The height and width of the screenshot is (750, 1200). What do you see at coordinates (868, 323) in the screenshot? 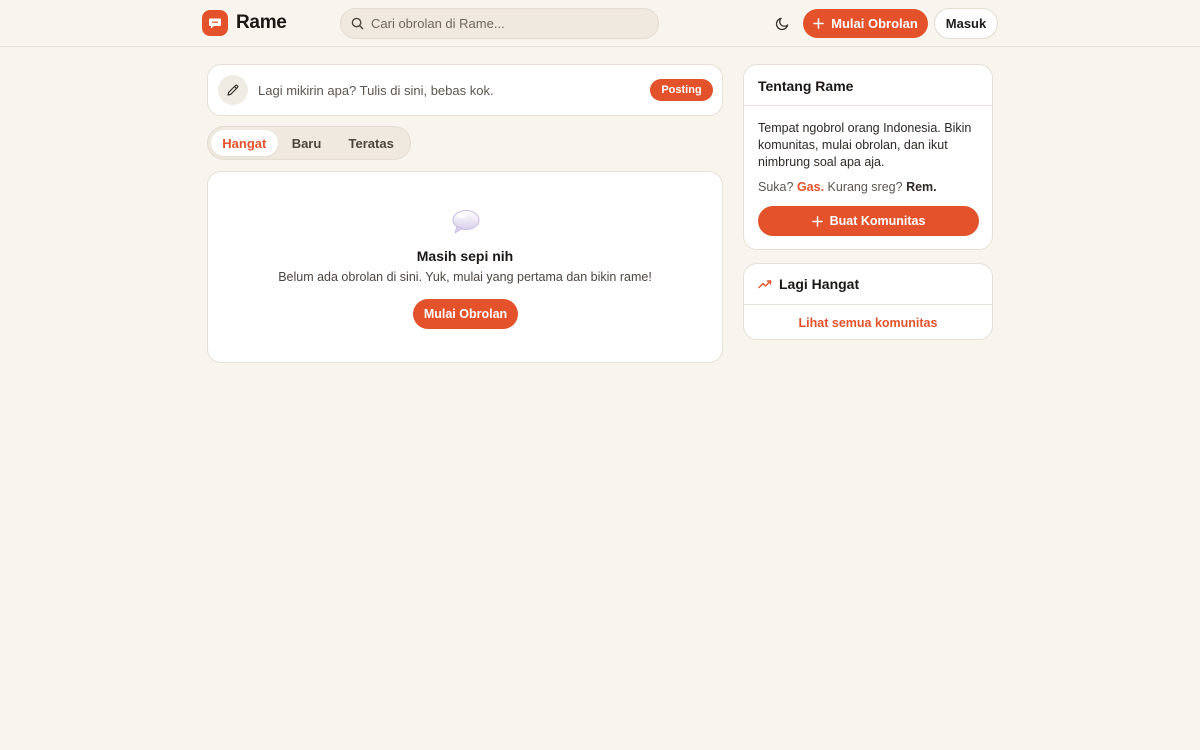
I see `all-communities-link: Lihat semua komunitas` at bounding box center [868, 323].